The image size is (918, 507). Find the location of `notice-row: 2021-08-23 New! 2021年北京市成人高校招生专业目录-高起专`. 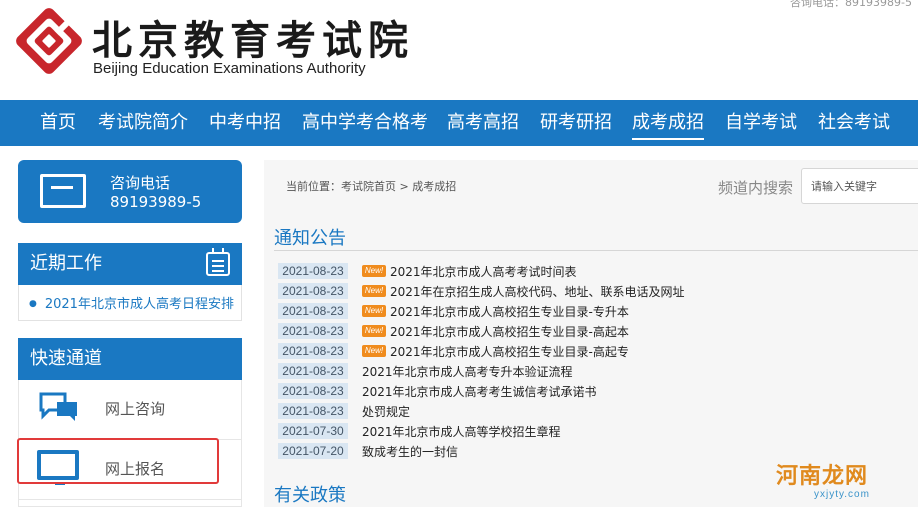

notice-row: 2021-08-23 New! 2021年北京市成人高校招生专业目录-高起专 is located at coordinates (598, 351).